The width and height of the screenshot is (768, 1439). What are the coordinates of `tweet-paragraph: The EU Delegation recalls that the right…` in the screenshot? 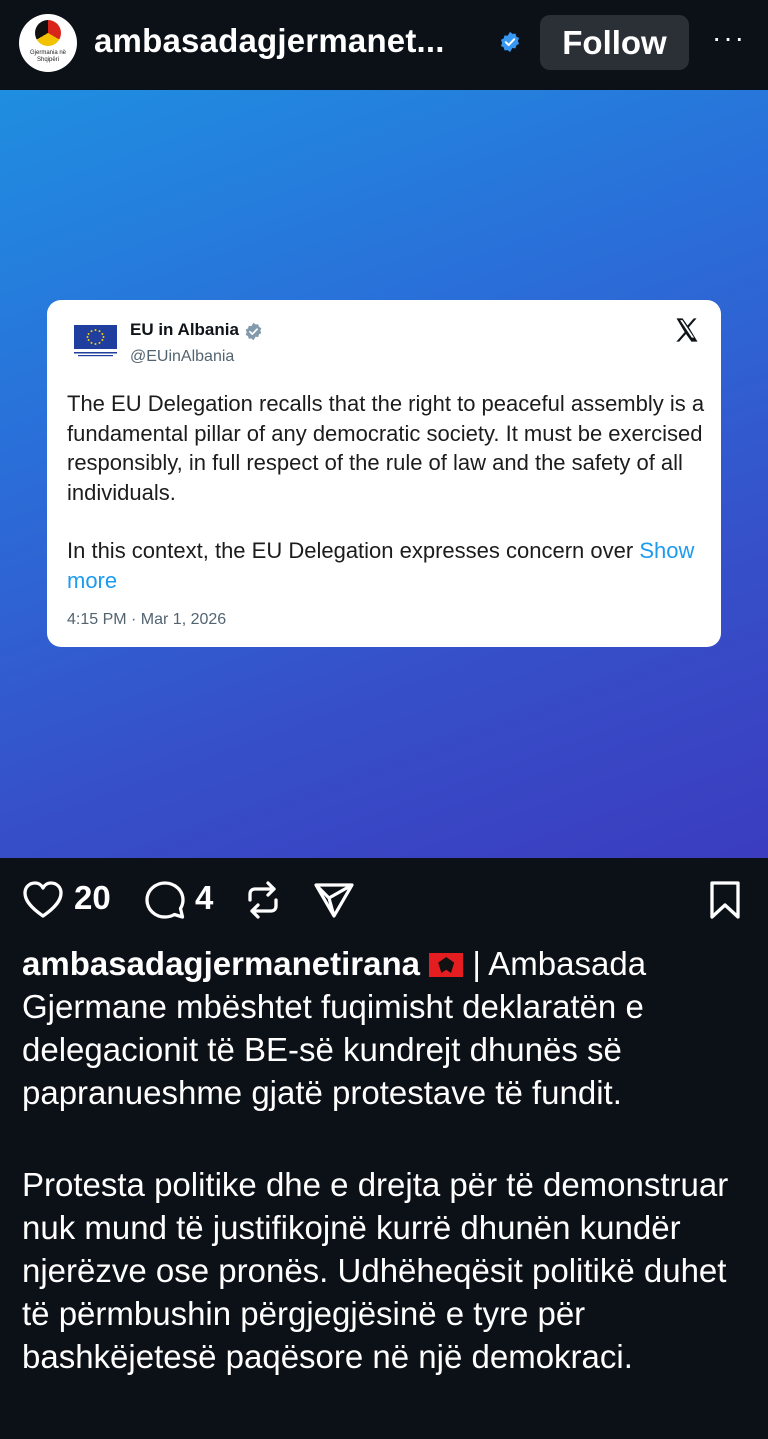 It's located at (386, 448).